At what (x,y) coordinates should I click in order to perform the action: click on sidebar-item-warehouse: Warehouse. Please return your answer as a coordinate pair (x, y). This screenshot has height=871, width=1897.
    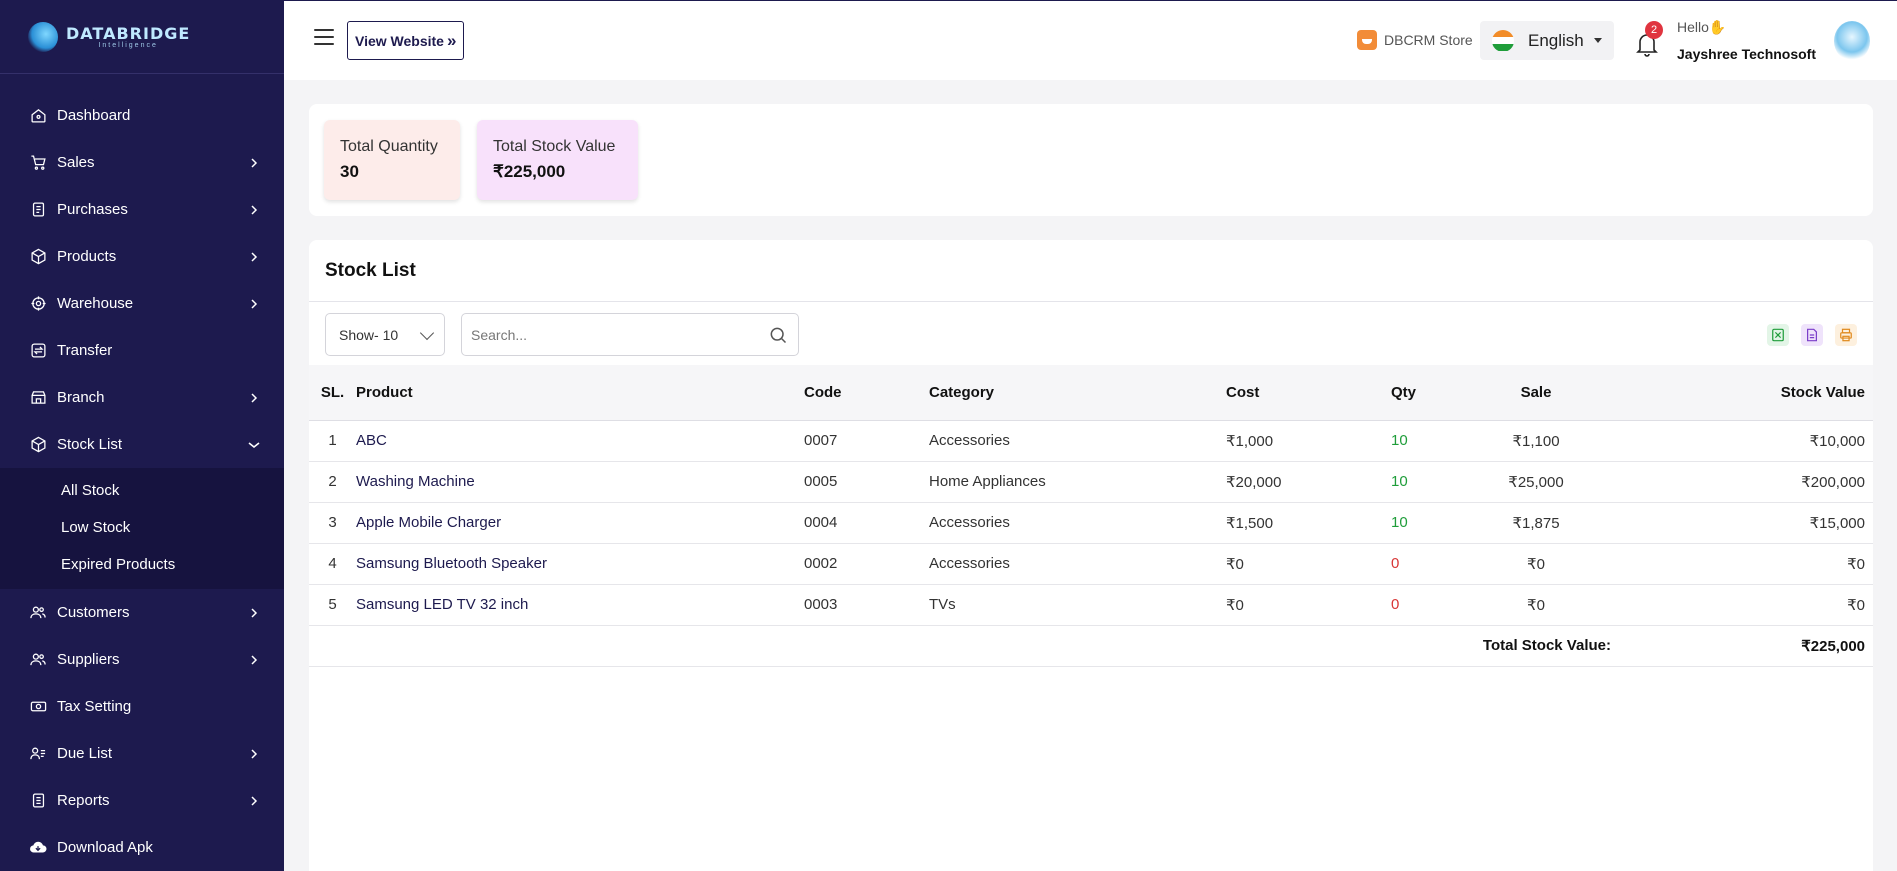
    Looking at the image, I should click on (142, 303).